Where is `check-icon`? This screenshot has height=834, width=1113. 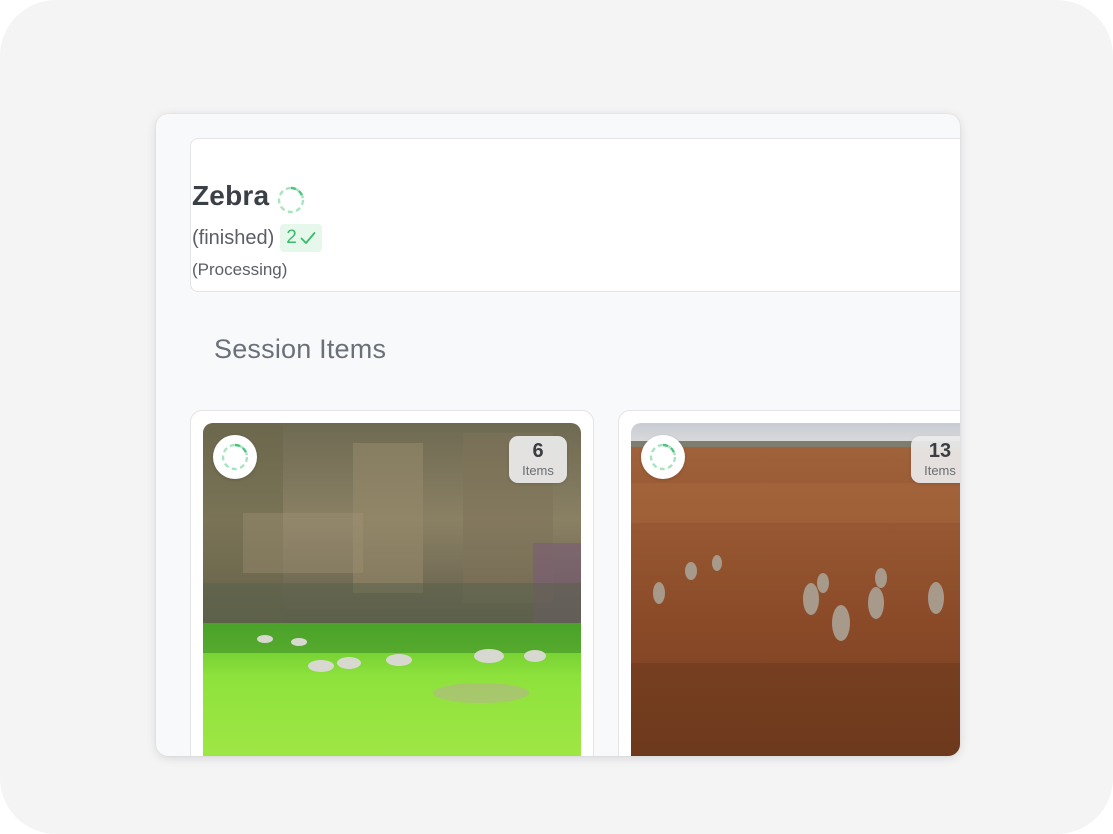
check-icon is located at coordinates (308, 238).